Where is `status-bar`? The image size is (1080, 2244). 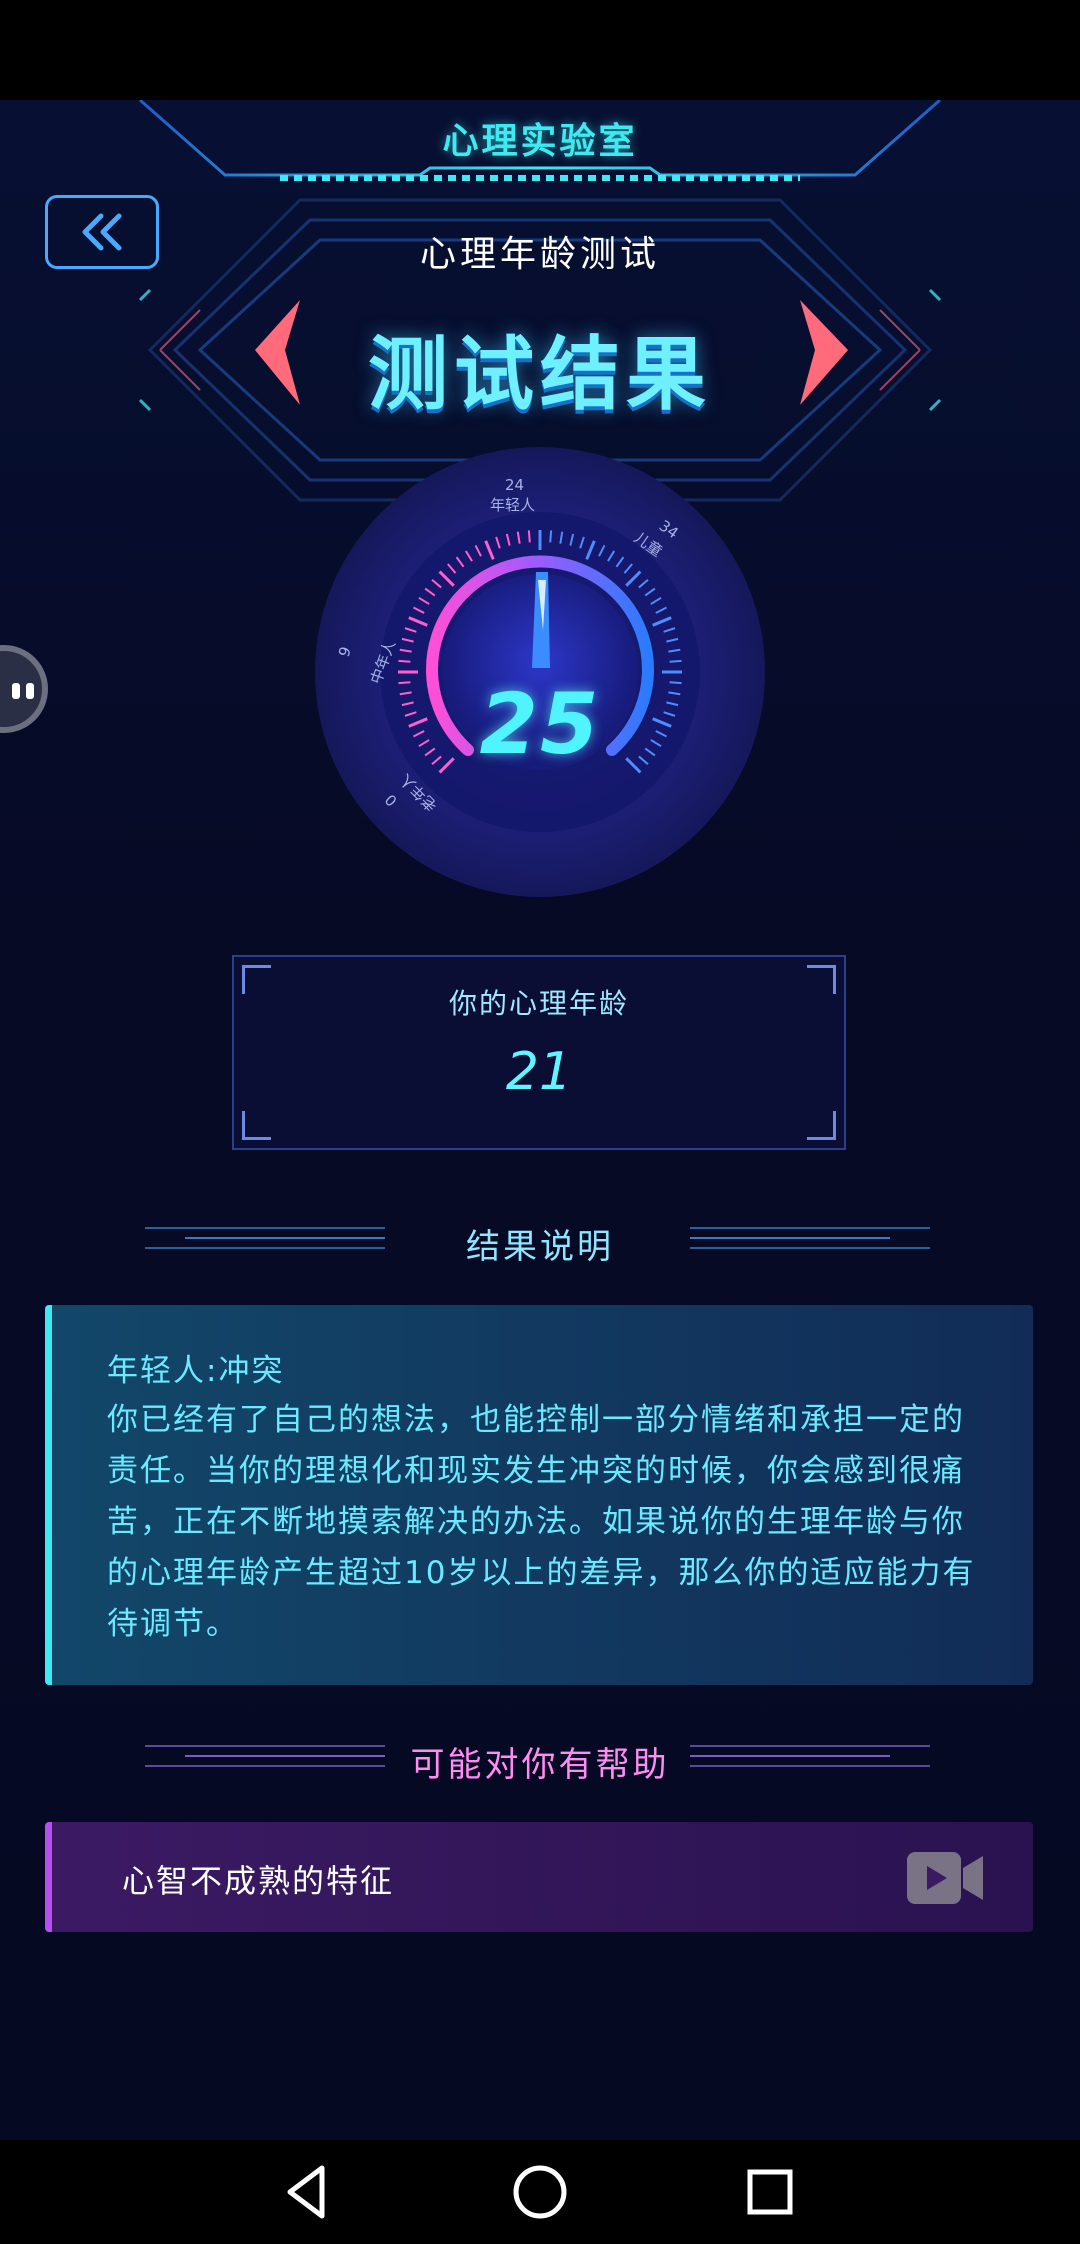
status-bar is located at coordinates (540, 50).